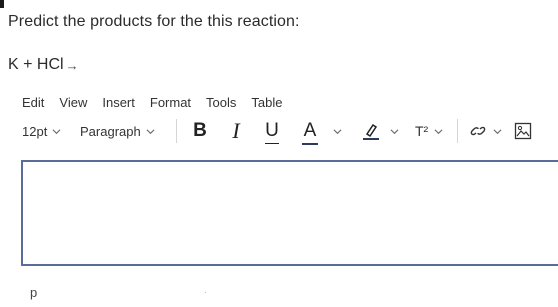 The width and height of the screenshot is (558, 307). What do you see at coordinates (321, 132) in the screenshot?
I see `text-color-button: A` at bounding box center [321, 132].